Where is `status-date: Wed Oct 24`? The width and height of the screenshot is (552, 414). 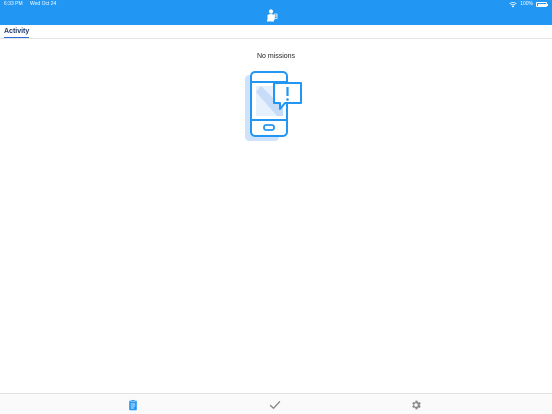 status-date: Wed Oct 24 is located at coordinates (43, 4).